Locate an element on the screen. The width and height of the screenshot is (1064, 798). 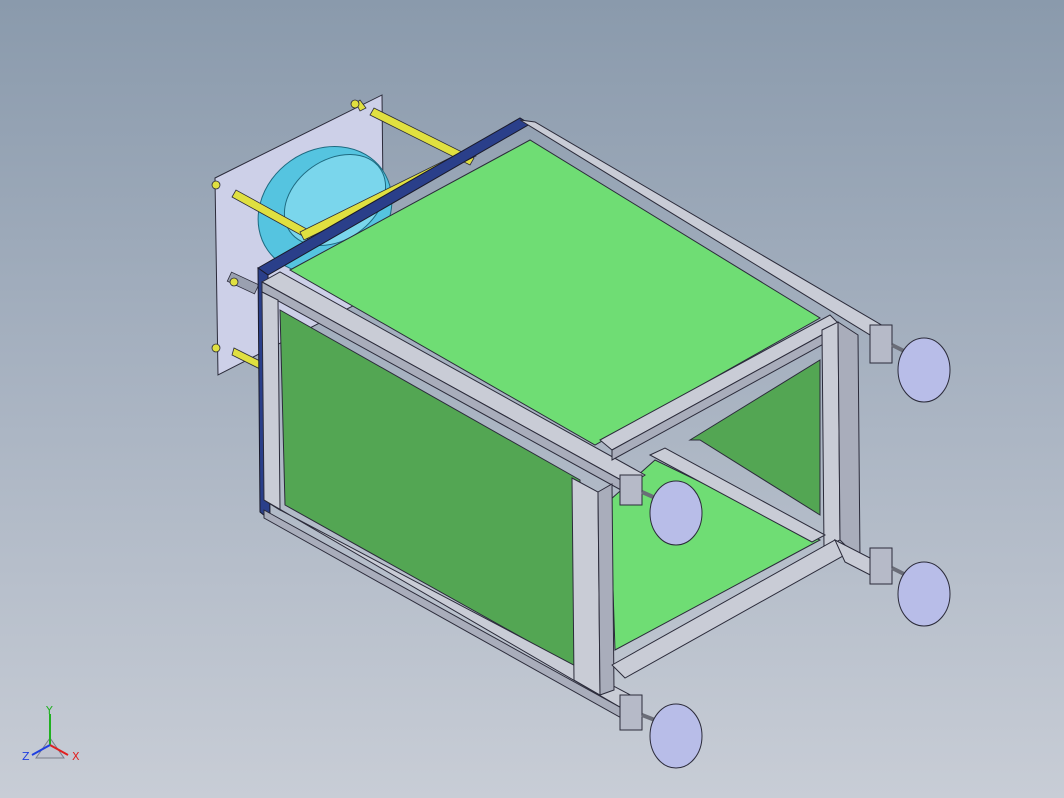
foot-back-bottom is located at coordinates (924, 594).